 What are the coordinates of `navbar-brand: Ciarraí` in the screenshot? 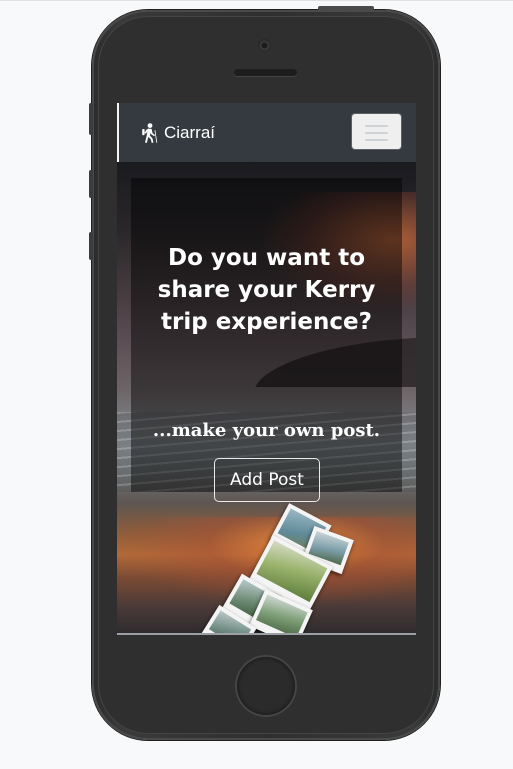 It's located at (178, 133).